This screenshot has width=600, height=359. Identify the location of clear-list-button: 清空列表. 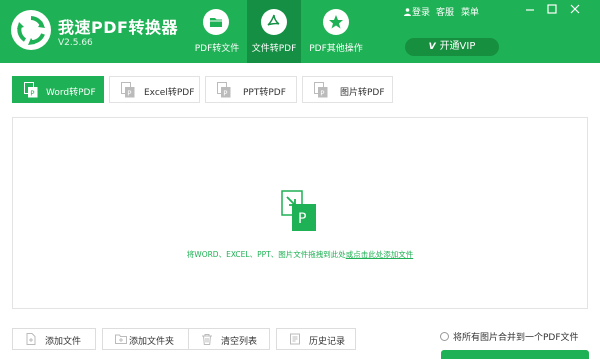
(229, 339).